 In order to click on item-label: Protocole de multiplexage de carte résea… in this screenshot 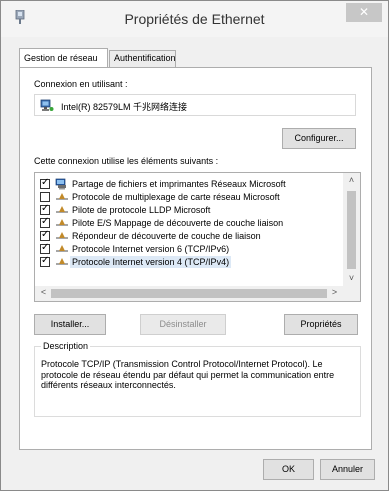, I will do `click(176, 197)`.